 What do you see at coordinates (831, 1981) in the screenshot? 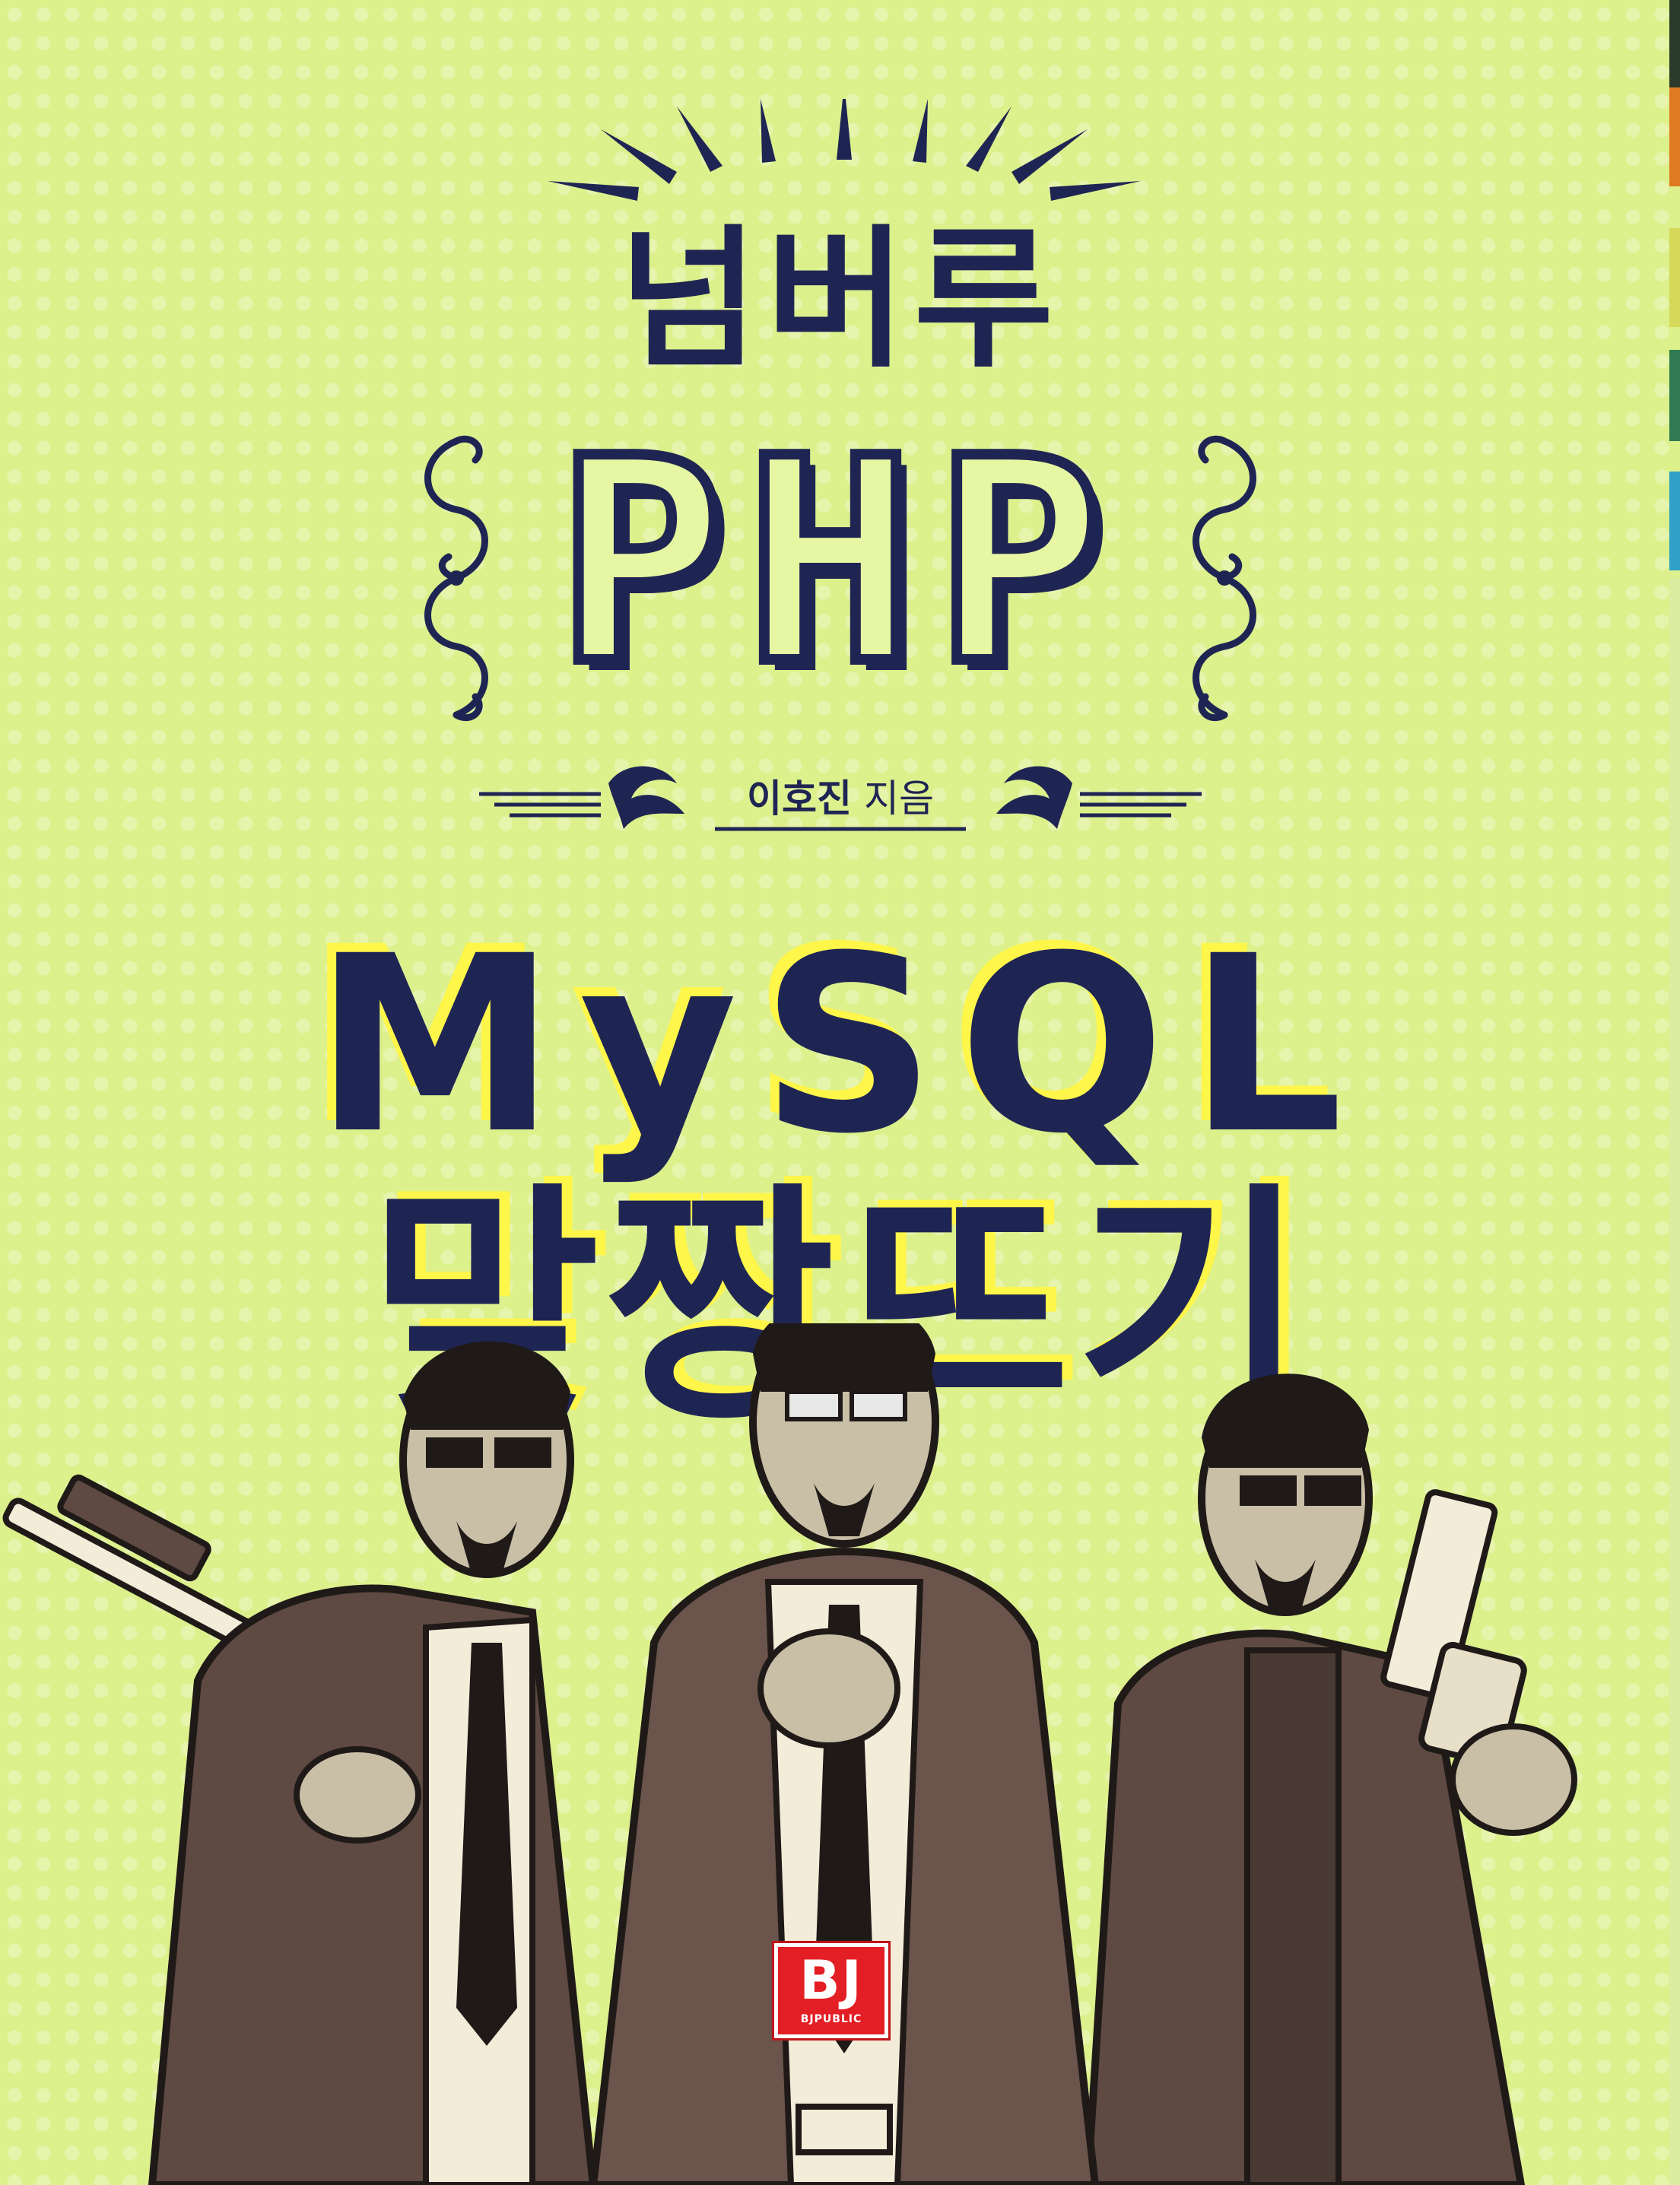
I see `logo-mark: BJ` at bounding box center [831, 1981].